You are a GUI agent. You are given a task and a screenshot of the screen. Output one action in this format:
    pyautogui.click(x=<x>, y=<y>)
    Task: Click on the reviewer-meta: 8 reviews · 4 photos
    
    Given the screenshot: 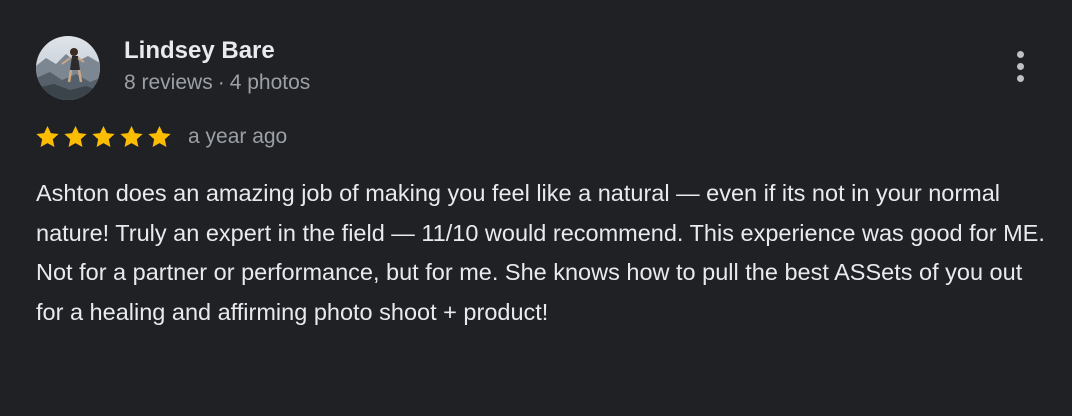 What is the action you would take?
    pyautogui.click(x=217, y=83)
    